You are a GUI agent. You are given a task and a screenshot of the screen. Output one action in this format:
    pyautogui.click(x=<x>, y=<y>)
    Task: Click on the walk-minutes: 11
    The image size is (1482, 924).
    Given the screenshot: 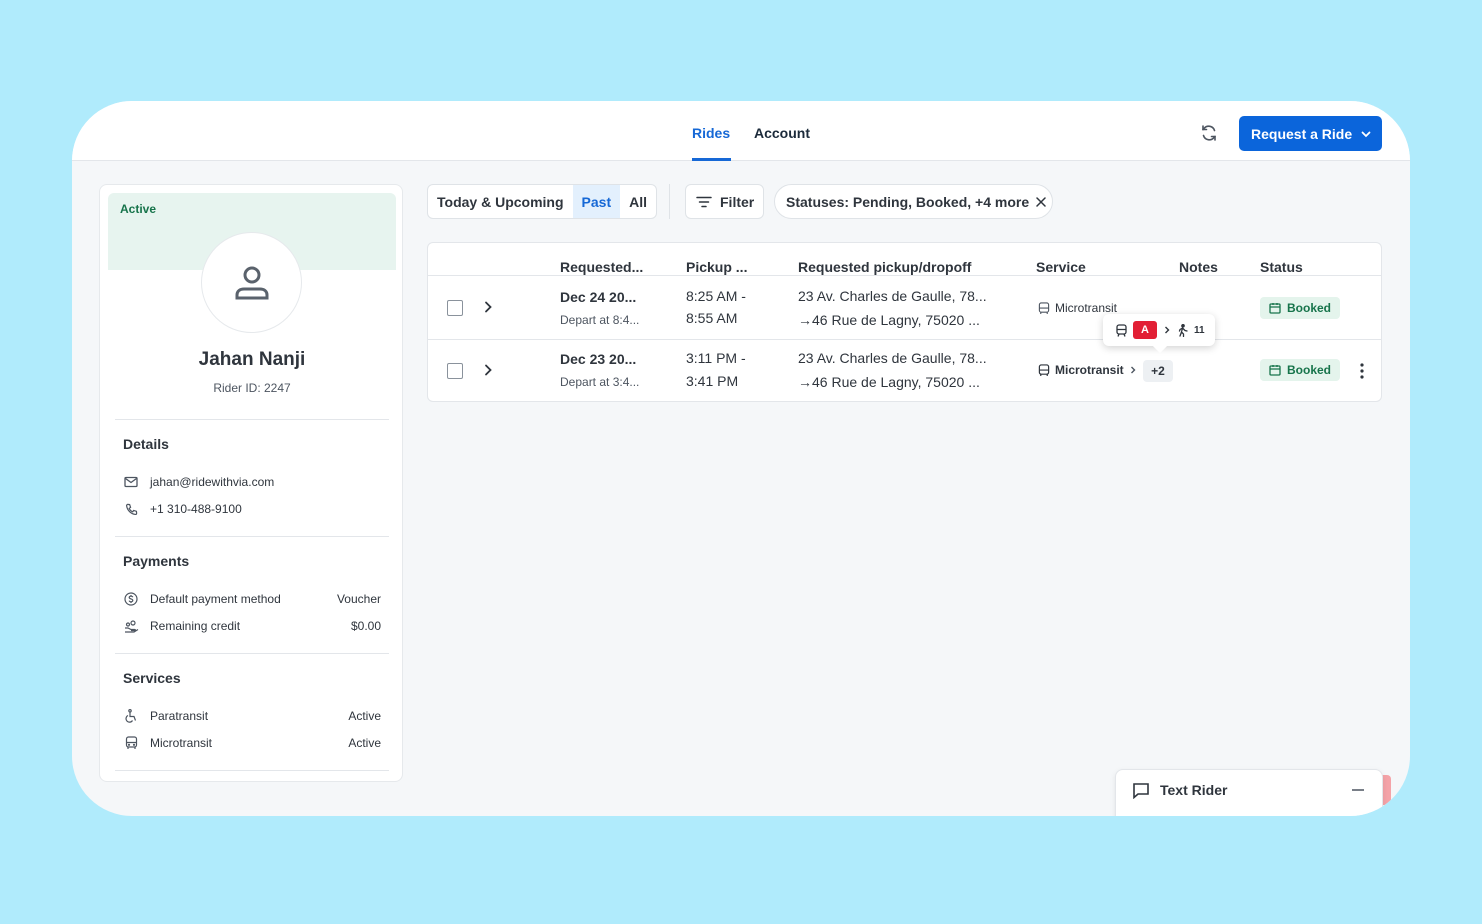 What is the action you would take?
    pyautogui.click(x=1199, y=330)
    